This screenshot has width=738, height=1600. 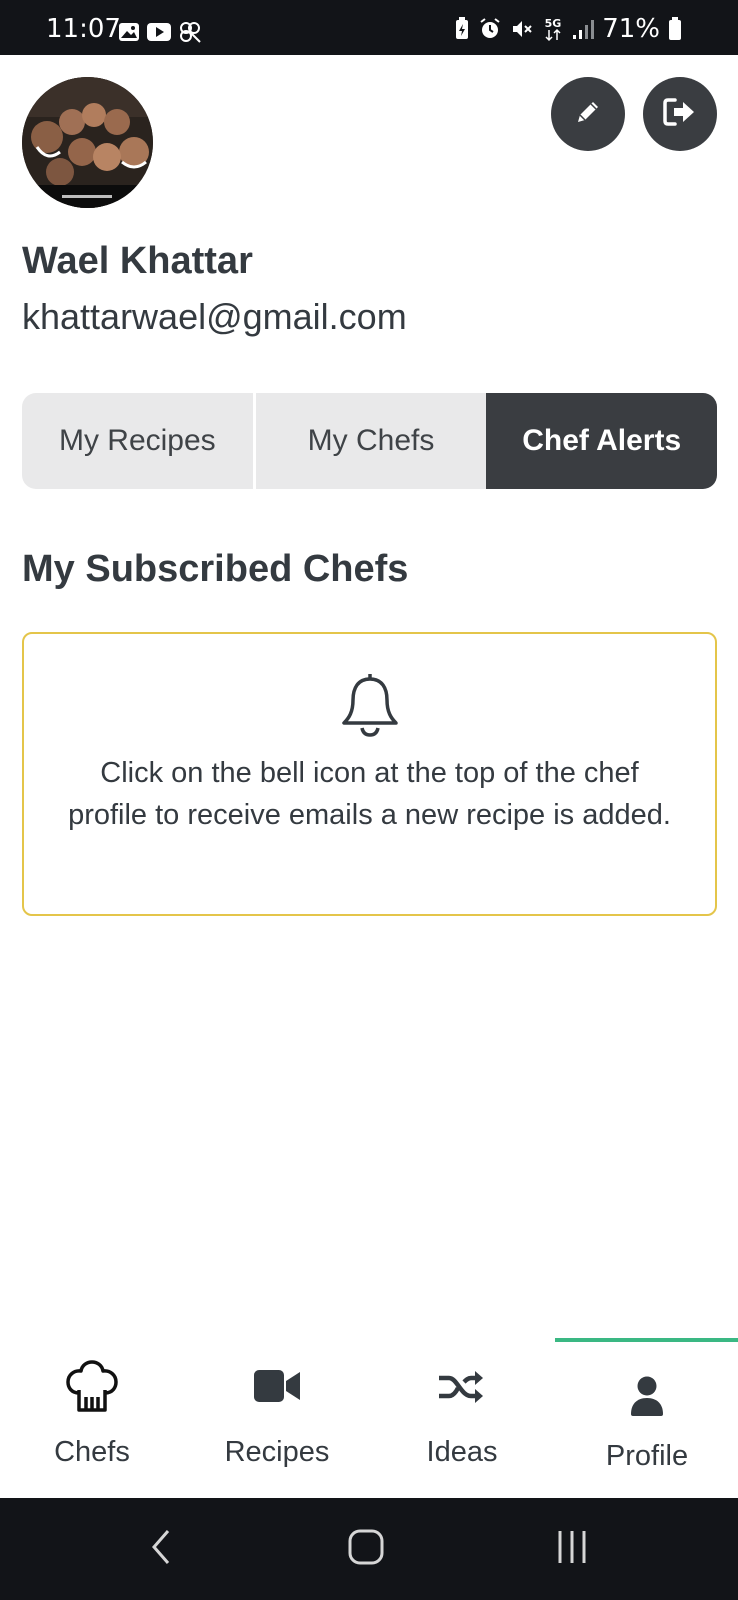 I want to click on pencil-icon, so click(x=588, y=114).